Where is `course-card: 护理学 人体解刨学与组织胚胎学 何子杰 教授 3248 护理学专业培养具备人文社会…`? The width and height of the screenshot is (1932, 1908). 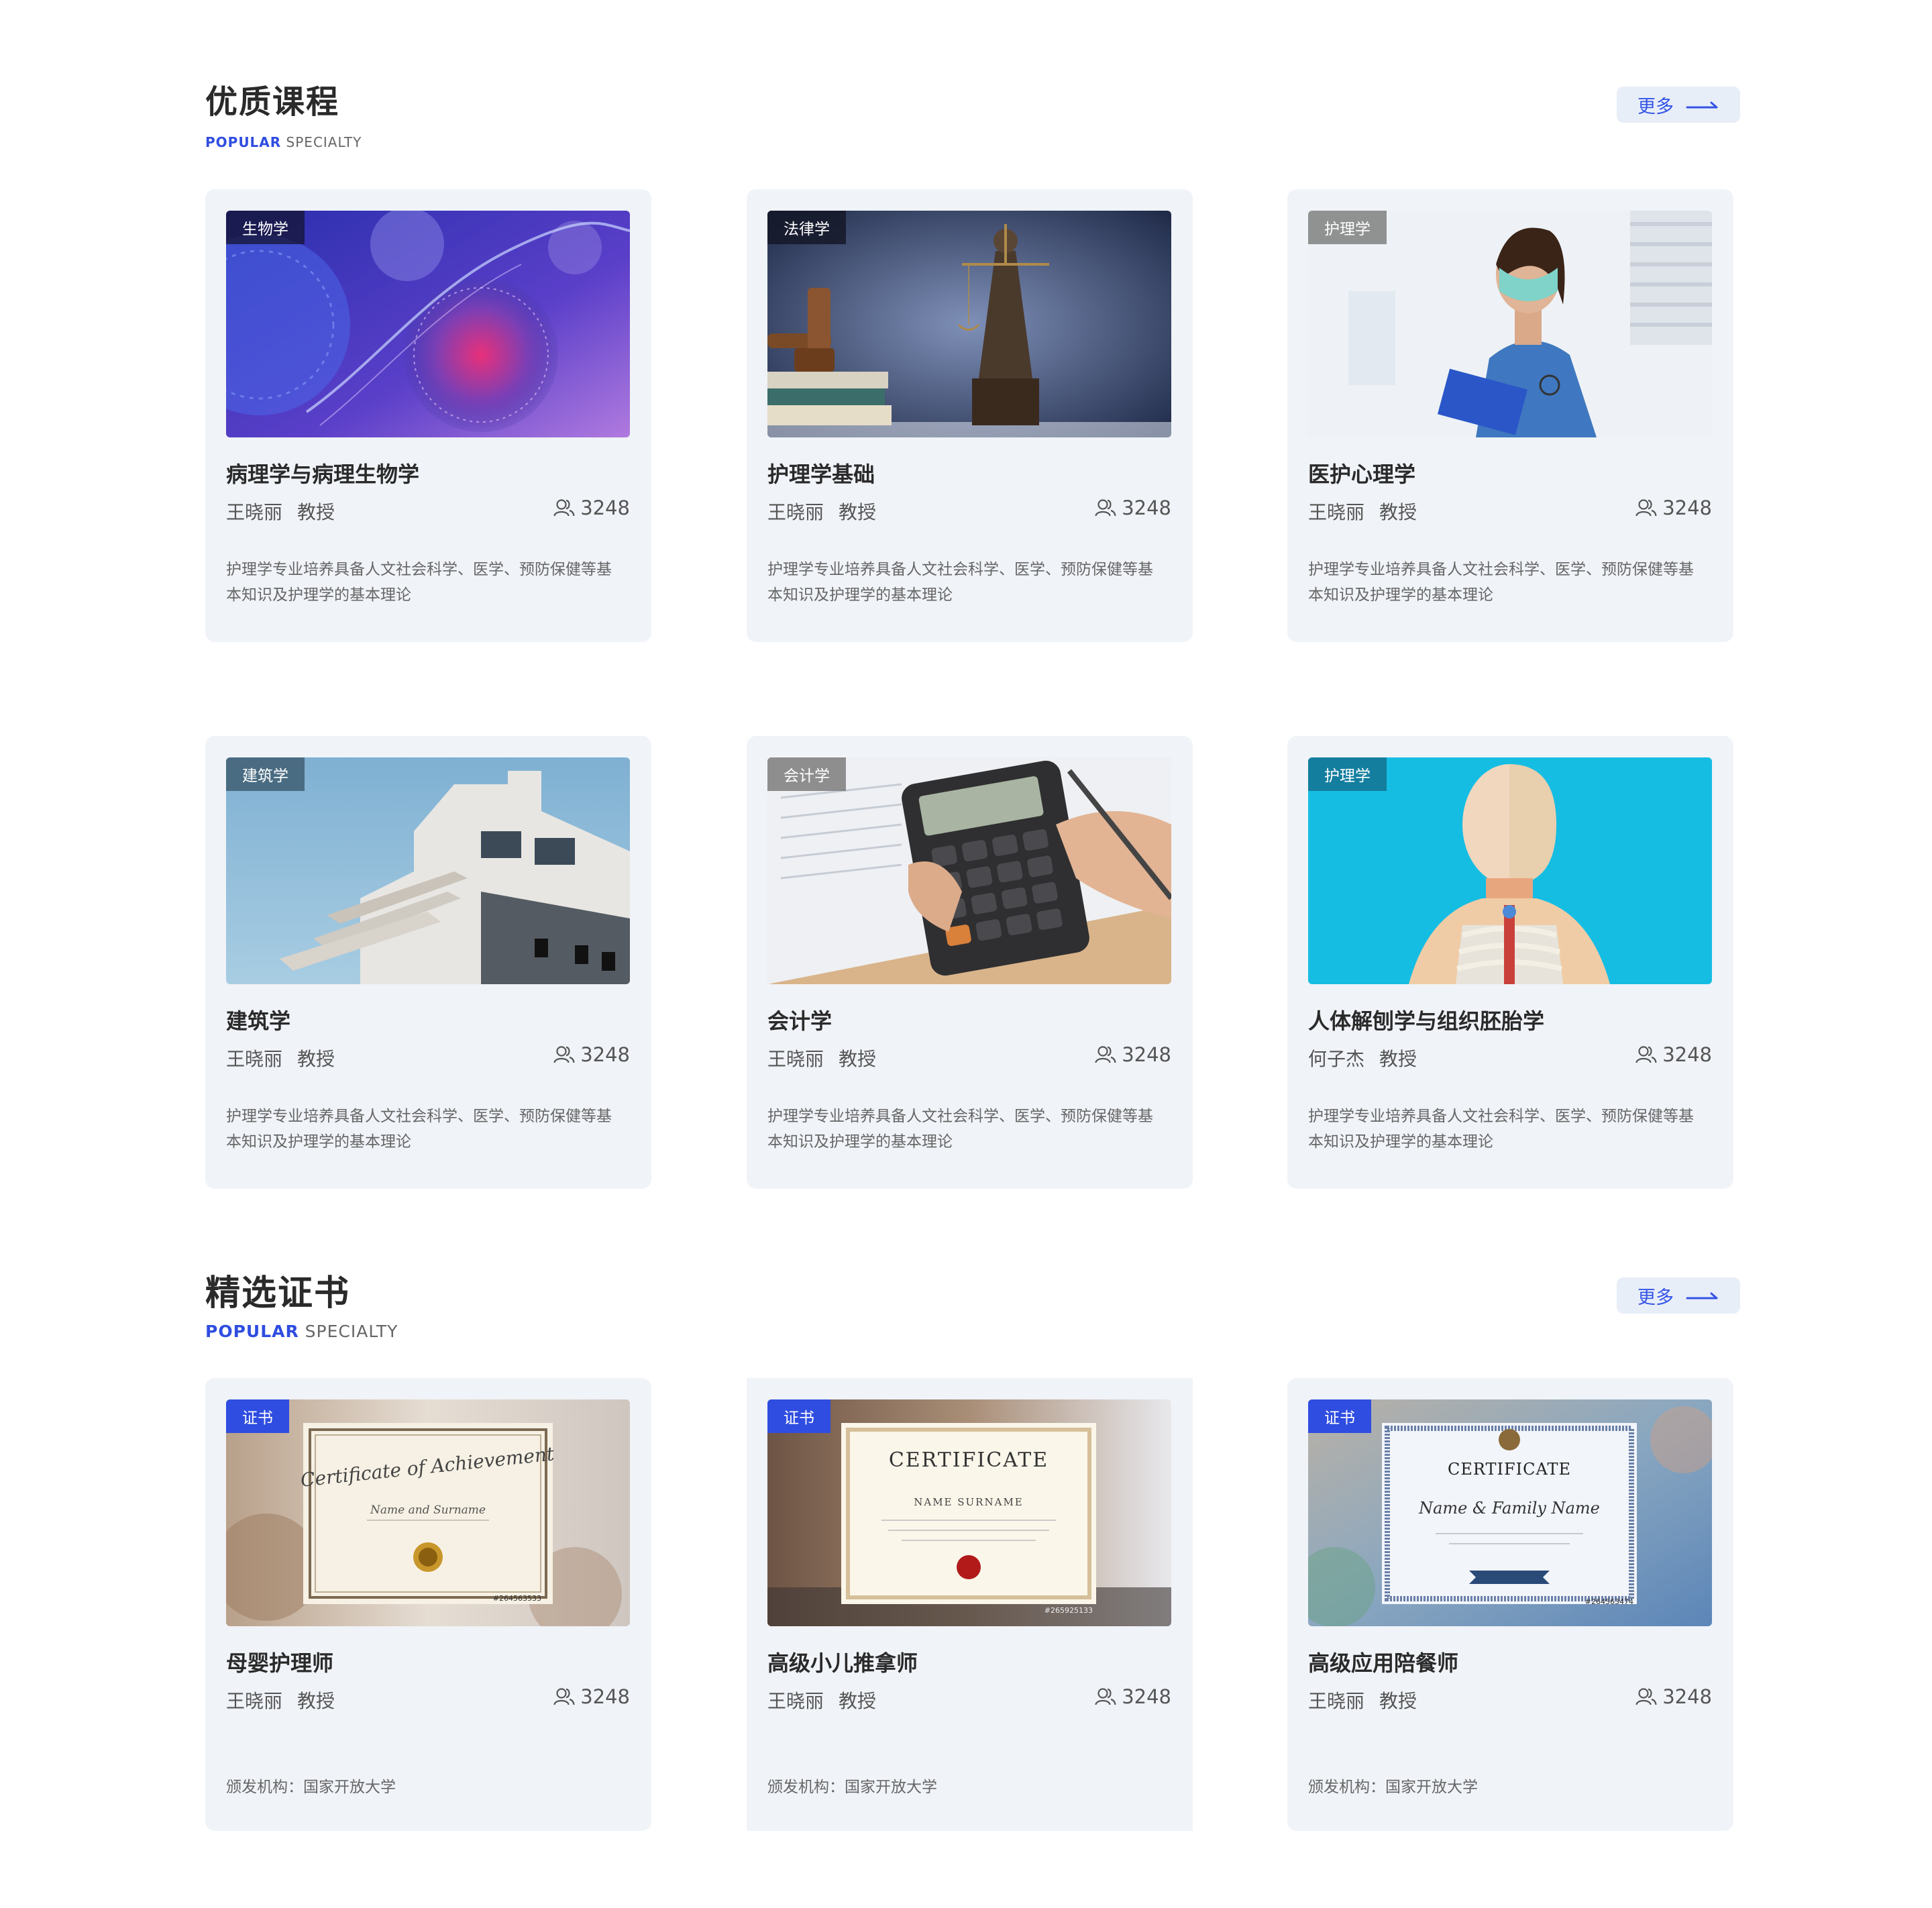 course-card: 护理学 人体解刨学与组织胚胎学 何子杰 教授 3248 护理学专业培养具备人文社会… is located at coordinates (1510, 962).